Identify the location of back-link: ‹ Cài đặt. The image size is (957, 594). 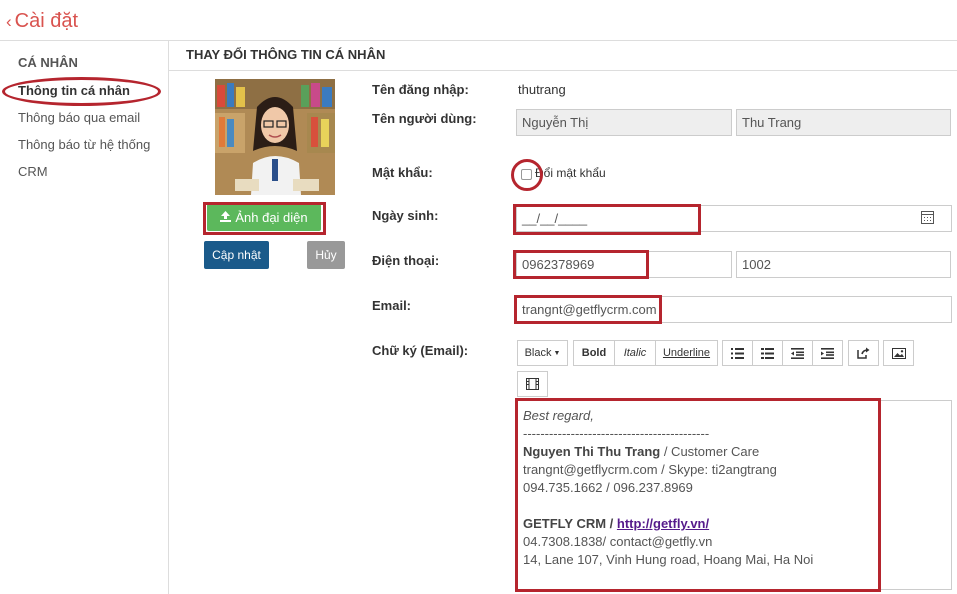
(42, 21).